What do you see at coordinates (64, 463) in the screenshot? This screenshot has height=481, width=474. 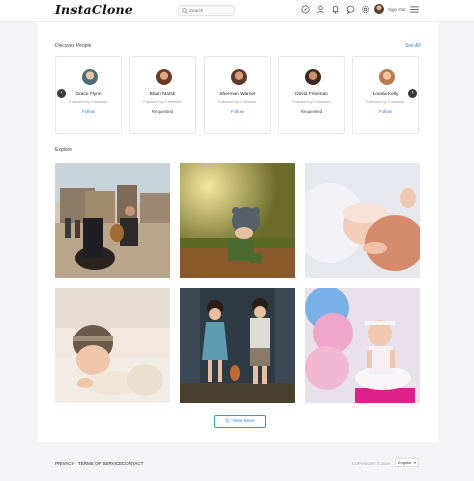 I see `privacy-link: PRIVACY` at bounding box center [64, 463].